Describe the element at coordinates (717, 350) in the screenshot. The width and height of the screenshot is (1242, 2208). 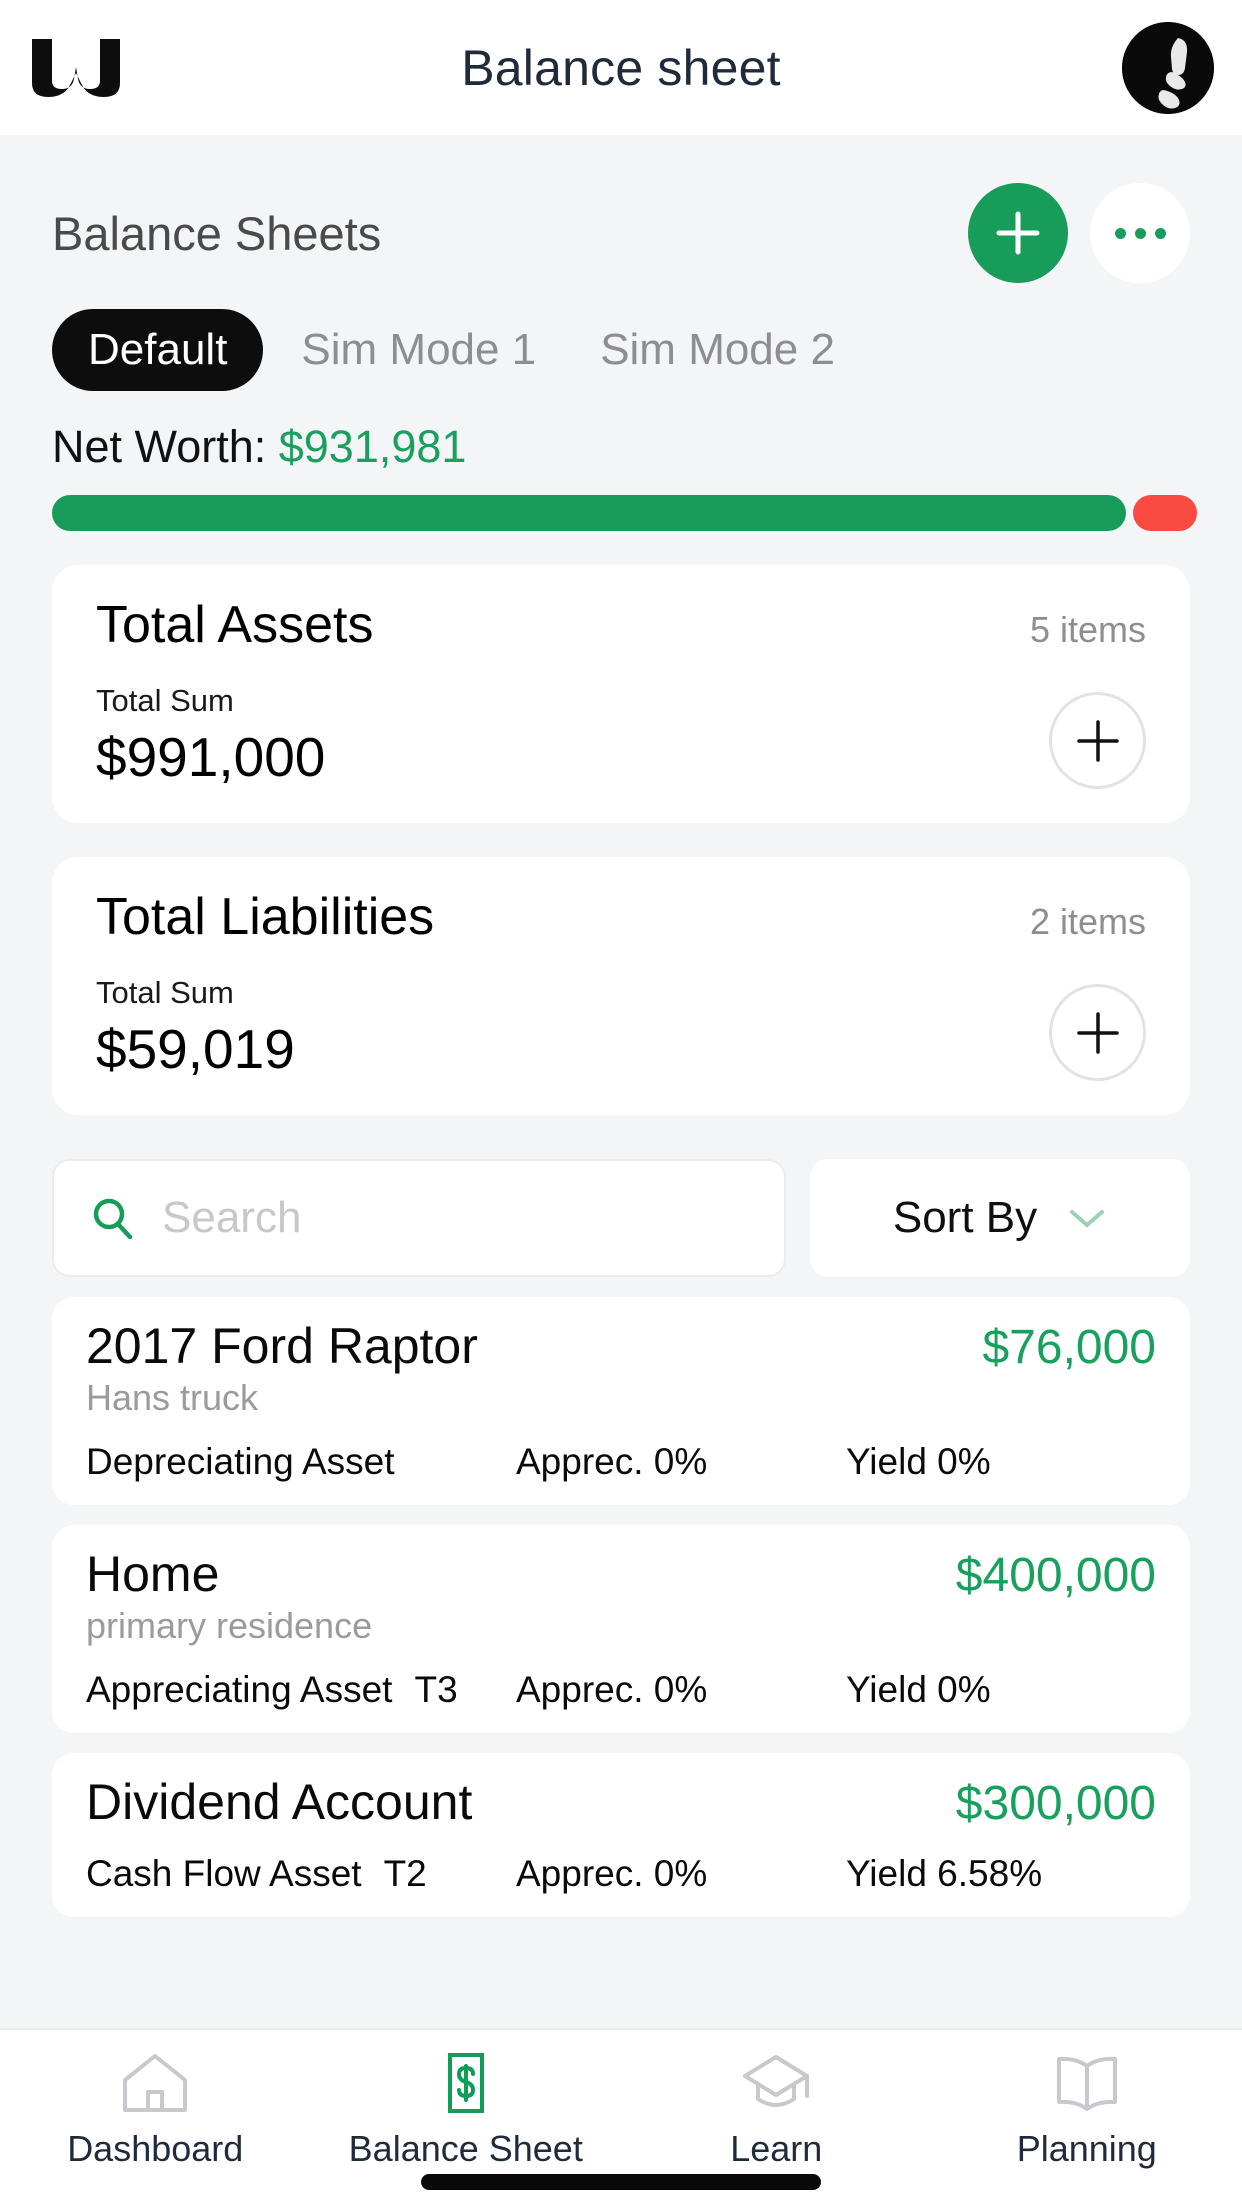
I see `tab-sim-mode-2: Sim Mode 2` at that location.